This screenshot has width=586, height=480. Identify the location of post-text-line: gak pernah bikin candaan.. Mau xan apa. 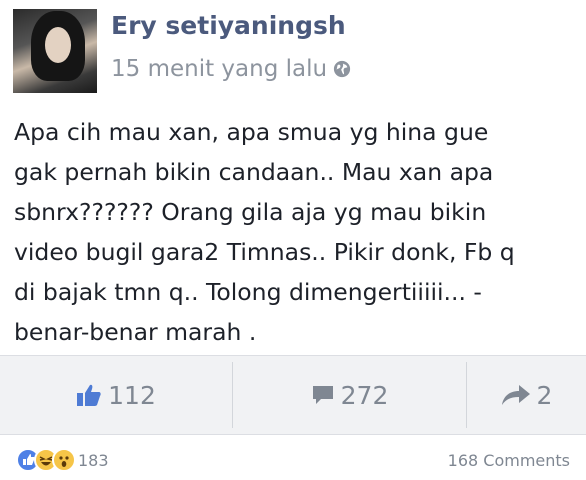
(254, 172).